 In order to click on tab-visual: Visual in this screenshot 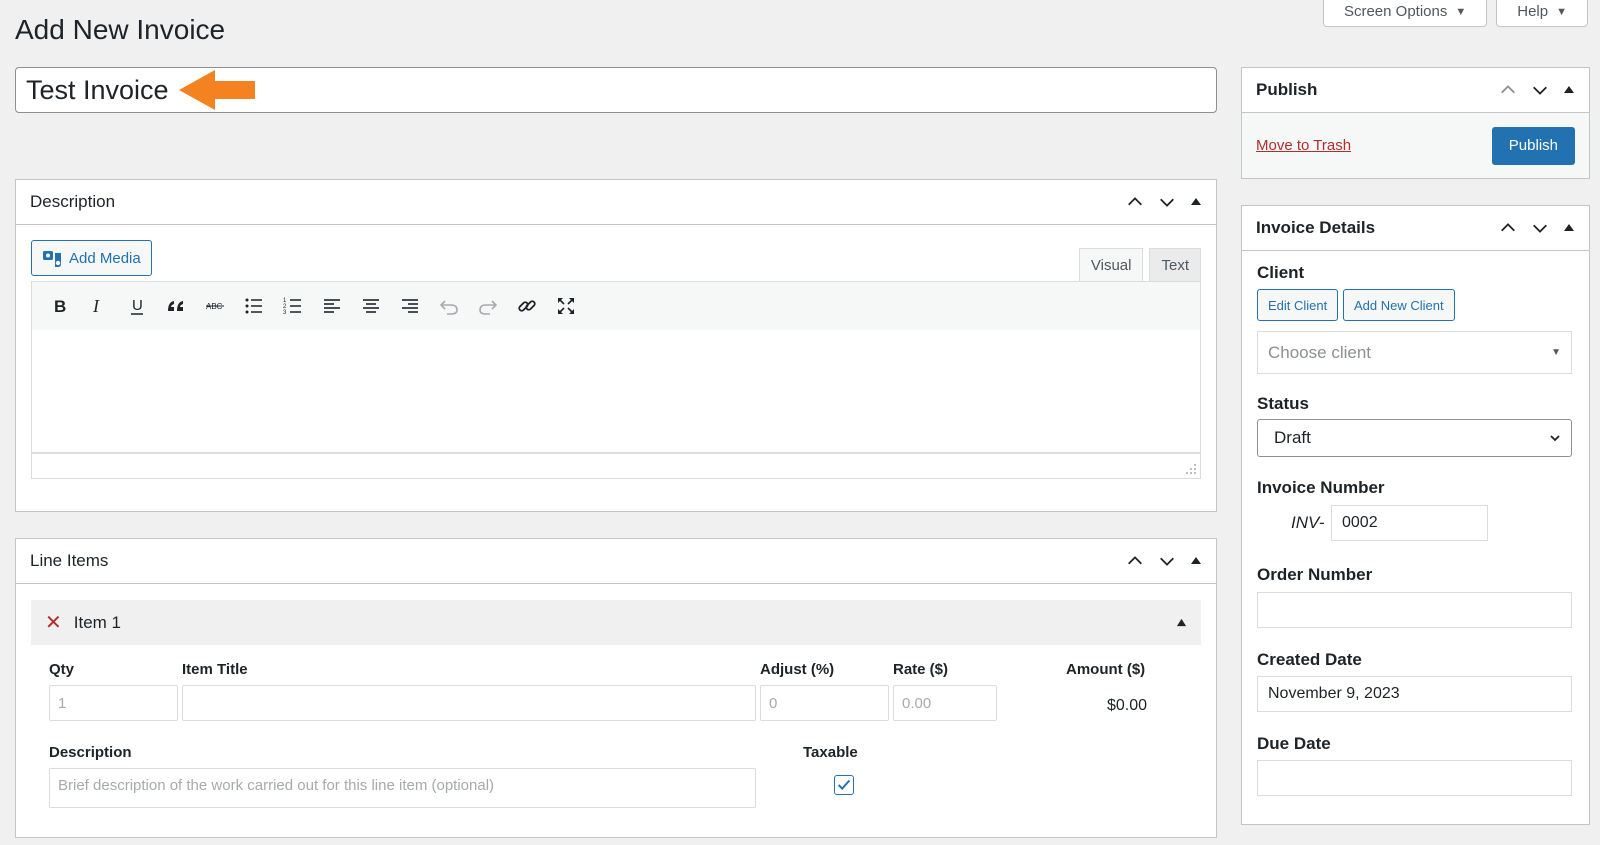, I will do `click(1111, 264)`.